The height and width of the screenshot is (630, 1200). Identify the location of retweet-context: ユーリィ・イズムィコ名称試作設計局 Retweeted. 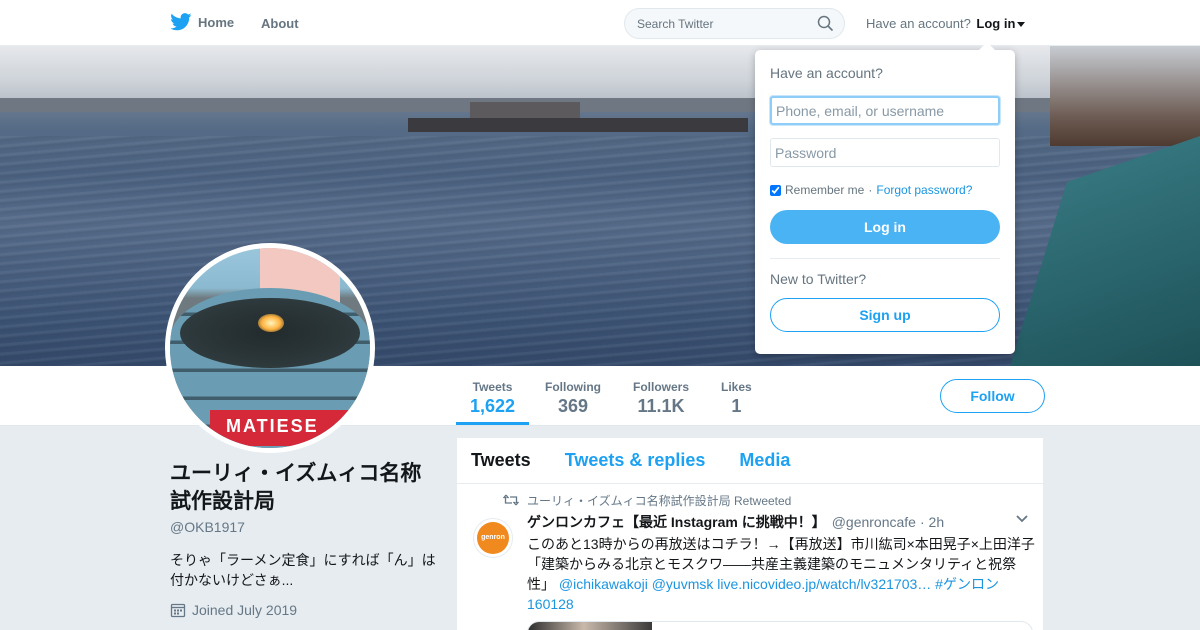
(766, 500).